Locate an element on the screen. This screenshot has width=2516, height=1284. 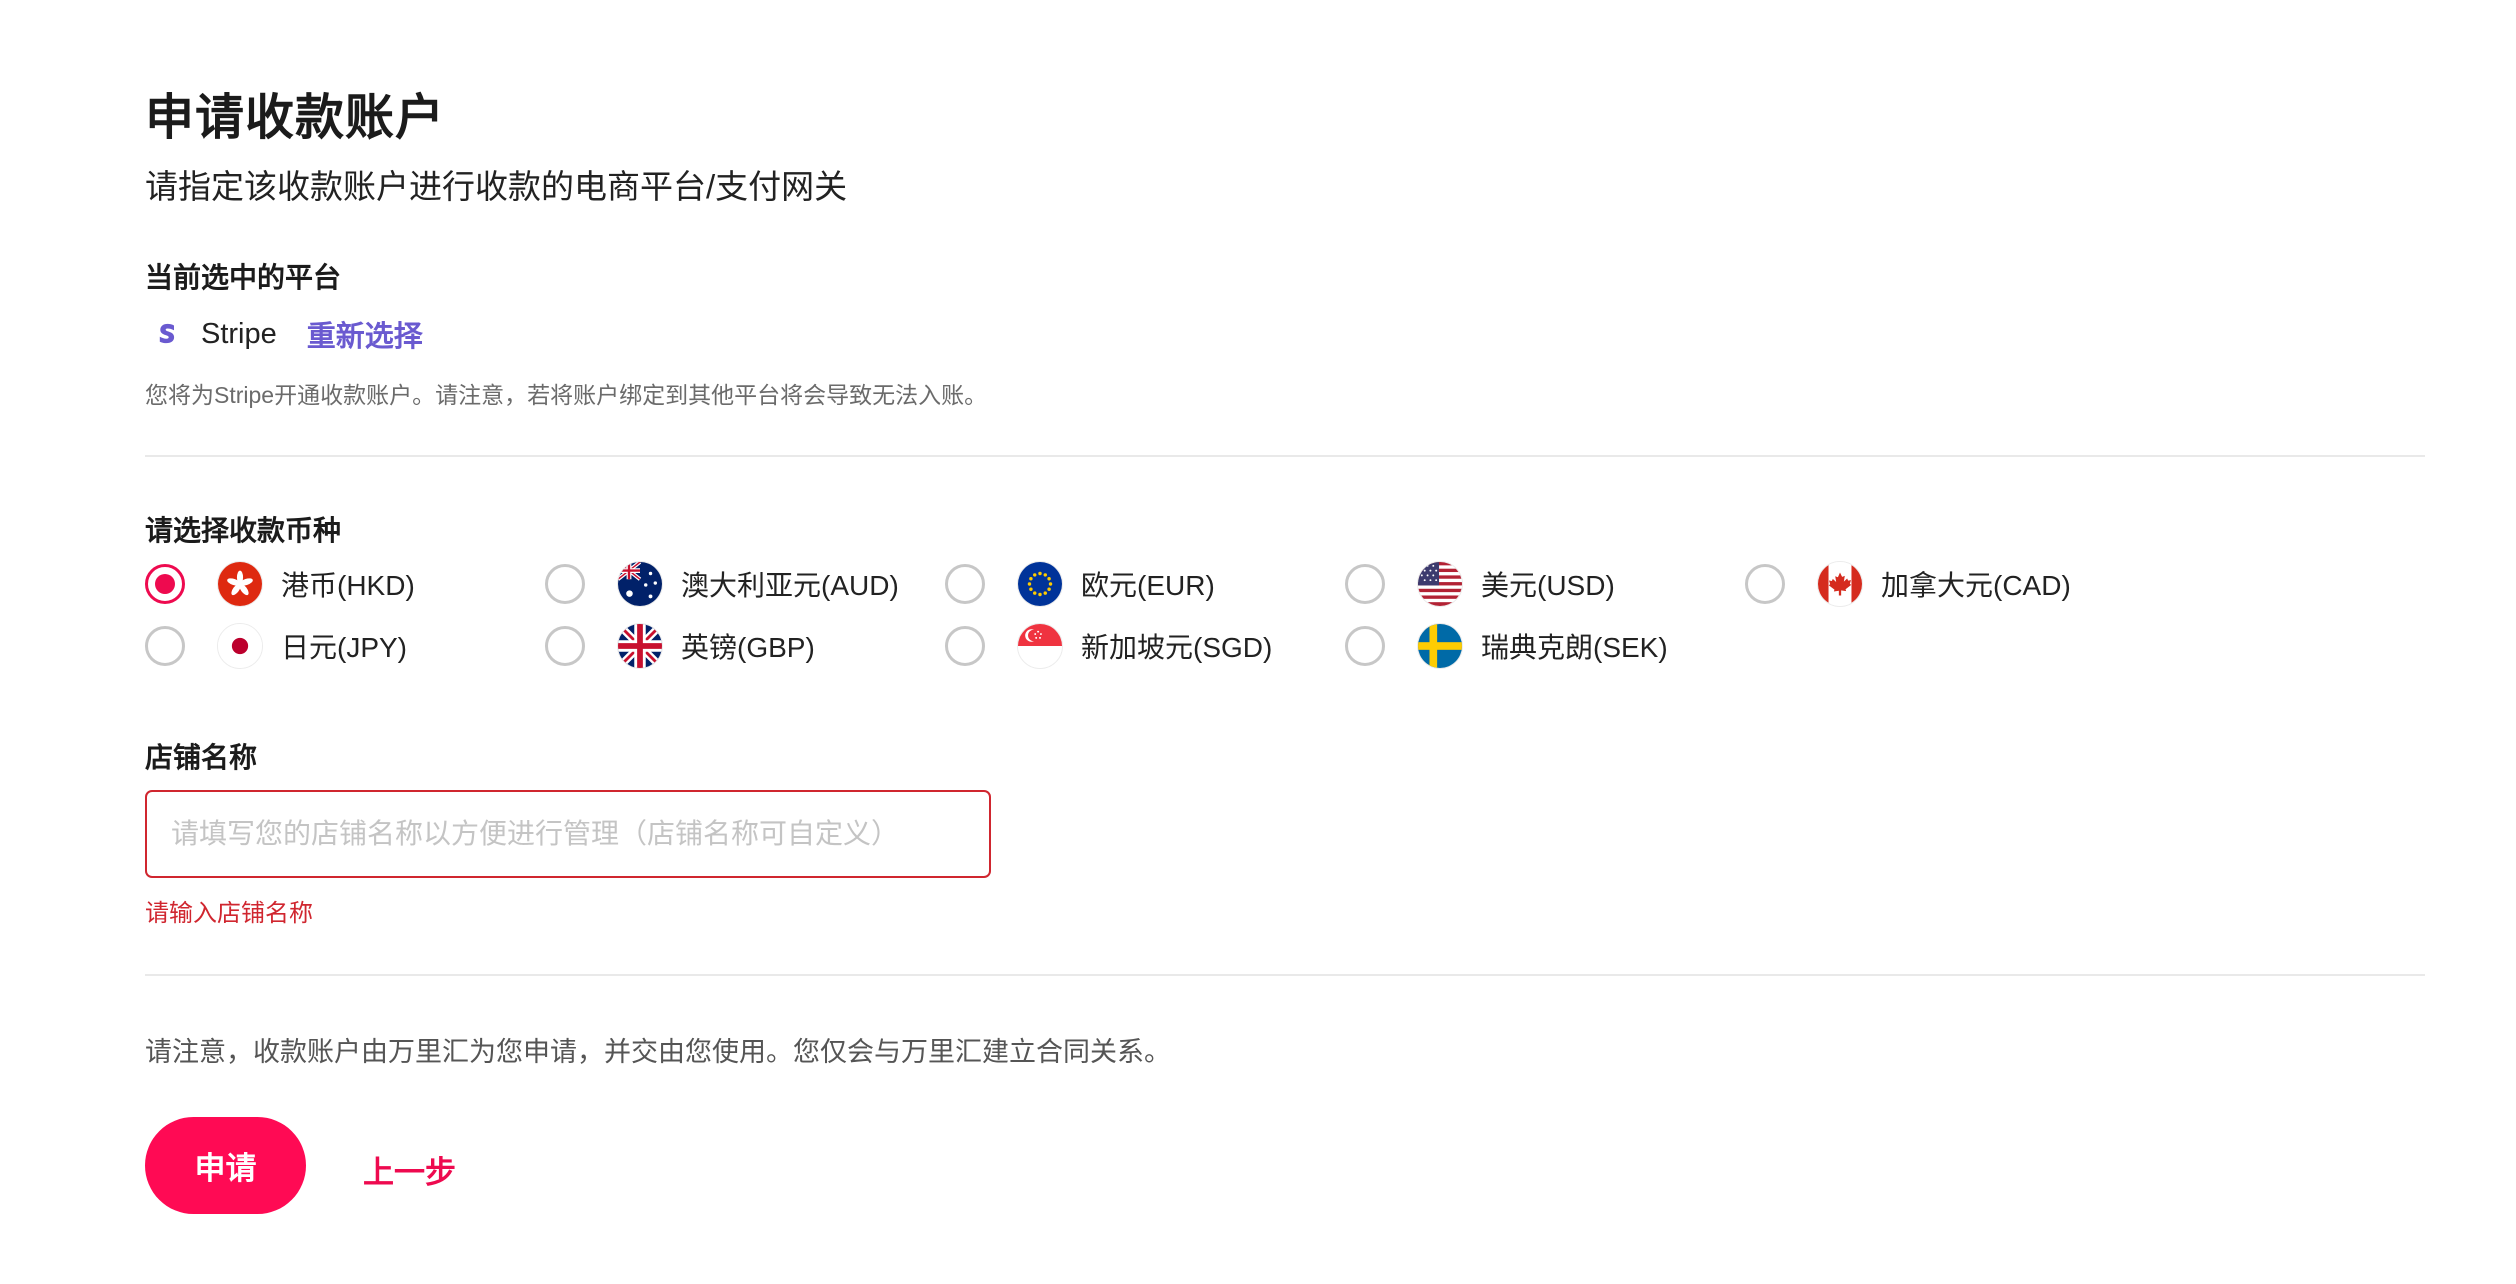
currency-label: 加拿大元(CAD) is located at coordinates (1976, 585).